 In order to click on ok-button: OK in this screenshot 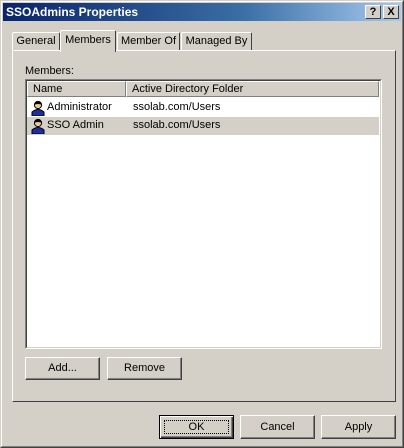, I will do `click(196, 427)`.